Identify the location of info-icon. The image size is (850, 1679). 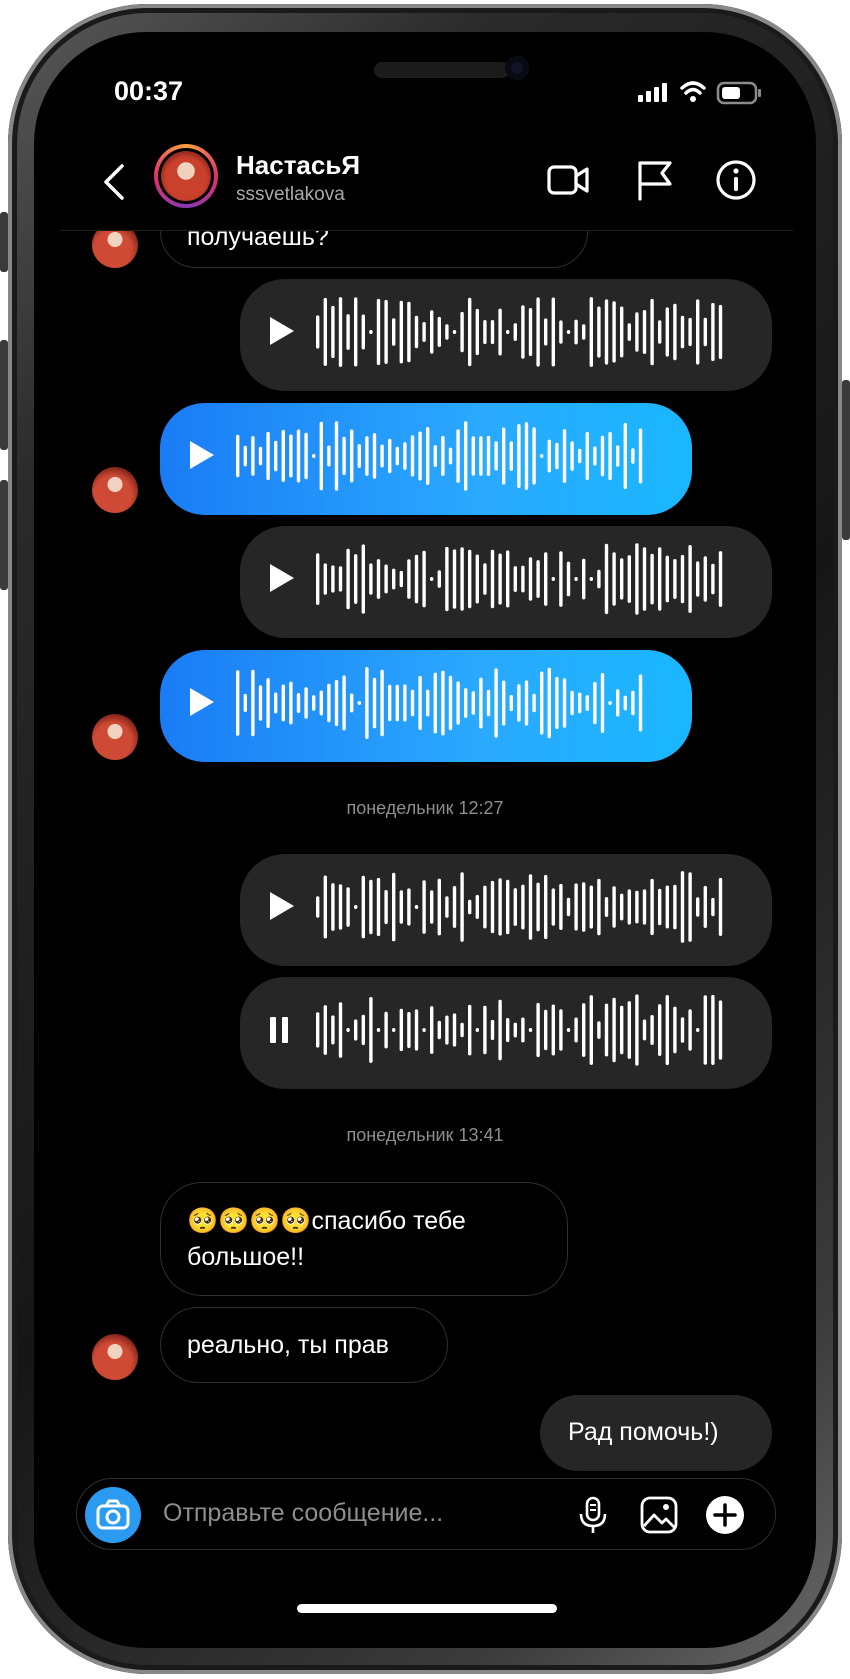
(736, 180).